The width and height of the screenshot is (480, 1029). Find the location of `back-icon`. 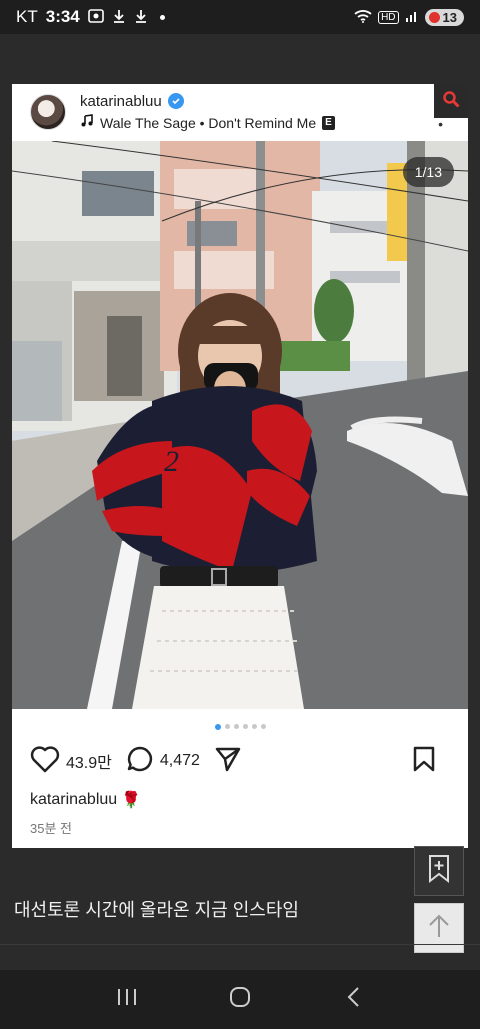

back-icon is located at coordinates (353, 999).